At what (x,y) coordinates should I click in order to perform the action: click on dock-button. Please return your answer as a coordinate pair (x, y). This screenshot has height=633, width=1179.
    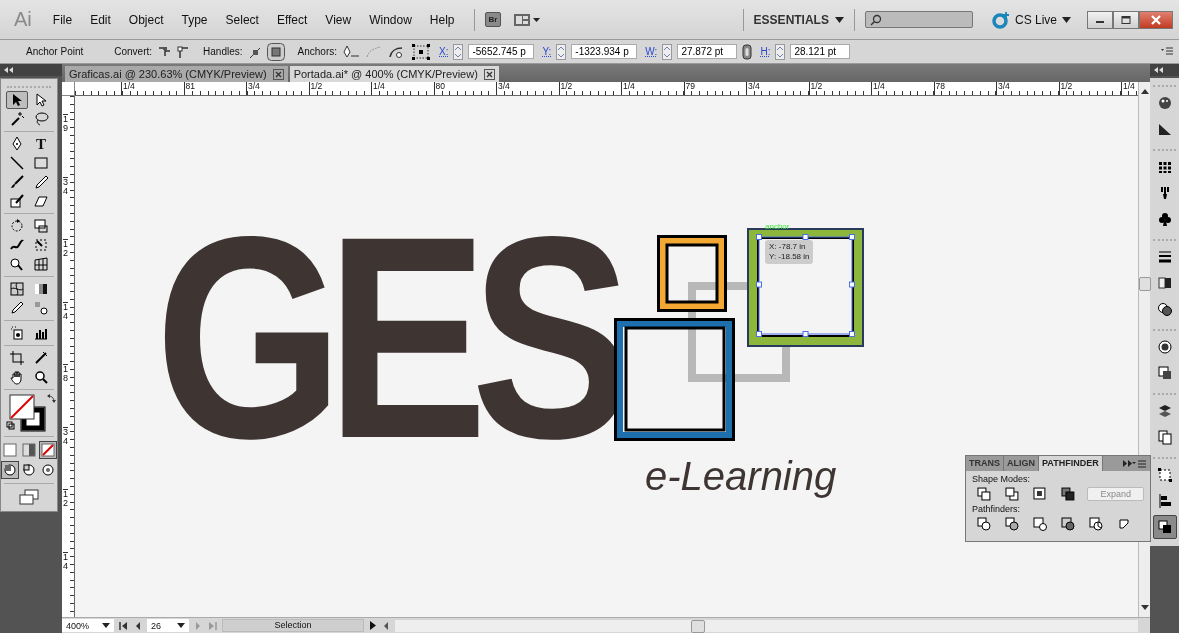
    Looking at the image, I should click on (1164, 527).